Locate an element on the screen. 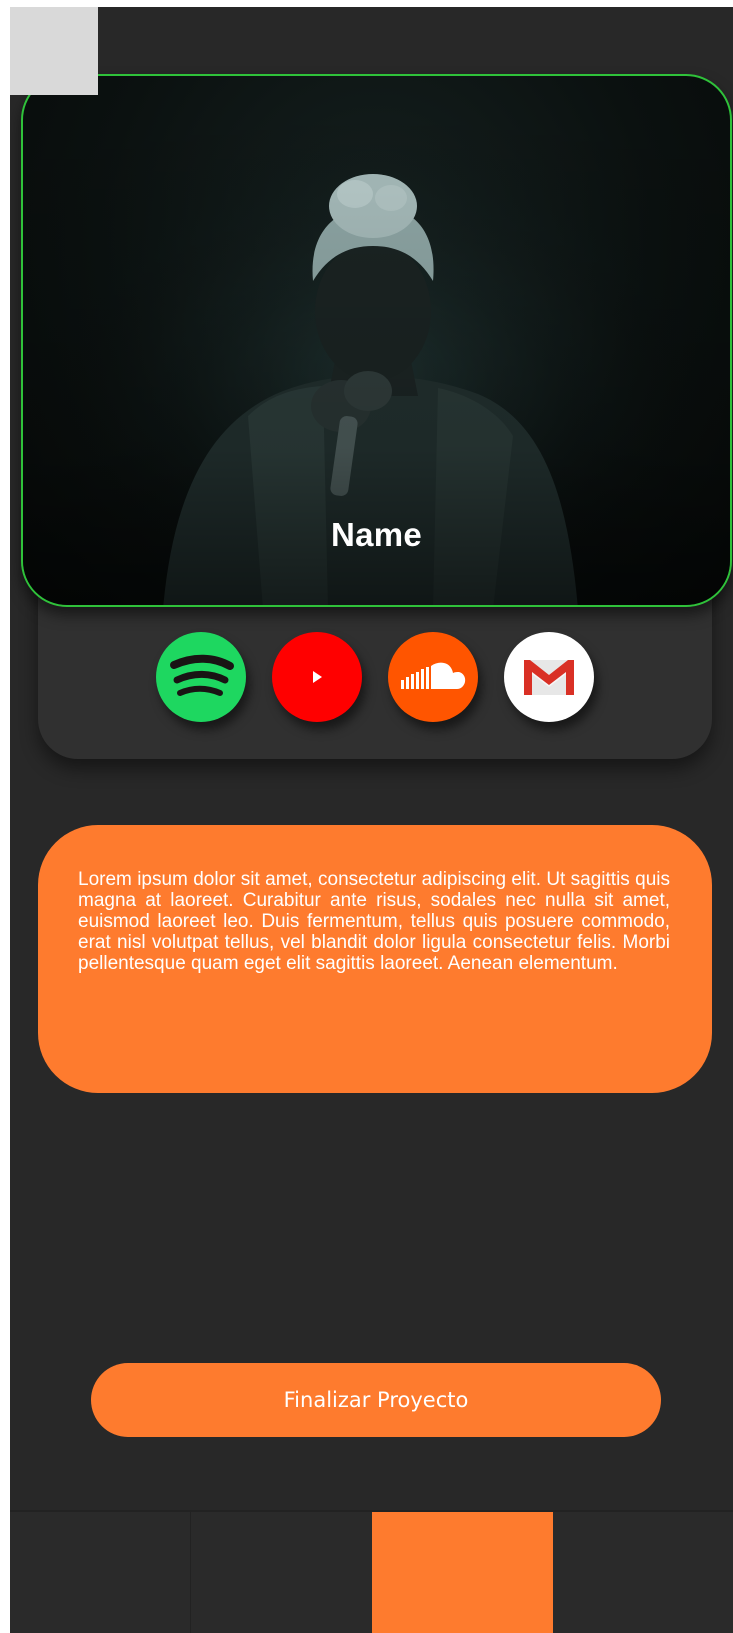 Image resolution: width=733 pixels, height=1633 pixels. youtube-button is located at coordinates (317, 677).